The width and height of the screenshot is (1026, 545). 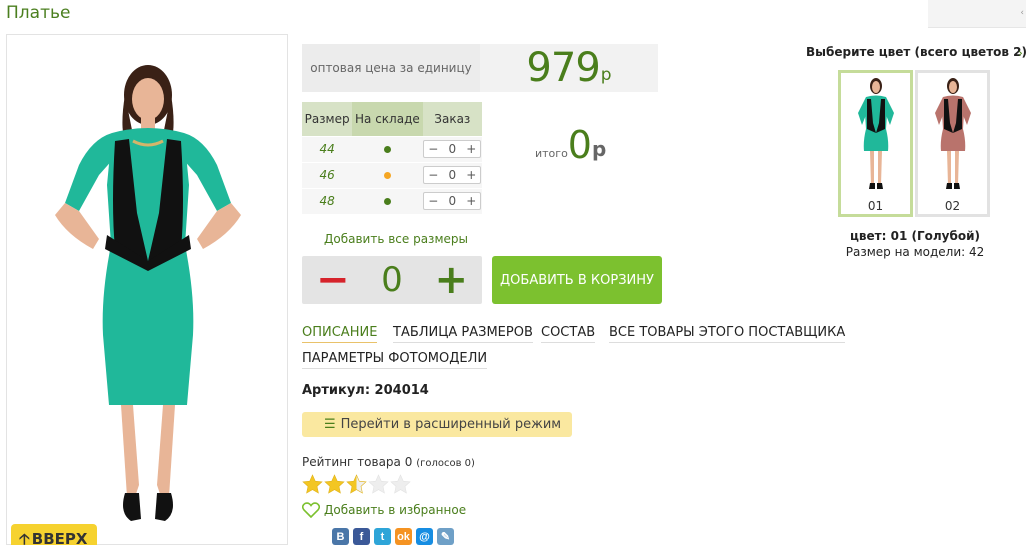 I want to click on swatch-label: 02, so click(x=952, y=206).